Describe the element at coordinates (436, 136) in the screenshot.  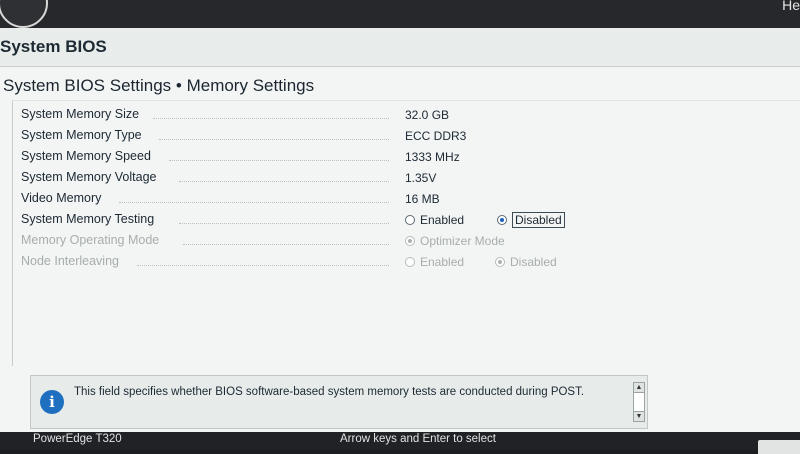
I see `setting-value: ECC DDR3` at that location.